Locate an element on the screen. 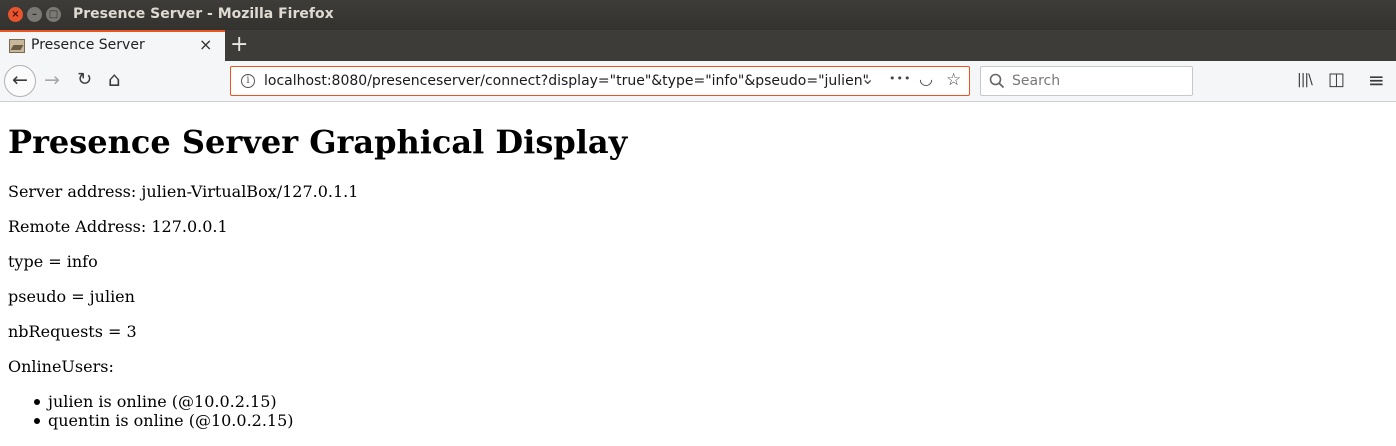 This screenshot has width=1396, height=446. list-item: julien is online (@10.0.2.15) is located at coordinates (163, 401).